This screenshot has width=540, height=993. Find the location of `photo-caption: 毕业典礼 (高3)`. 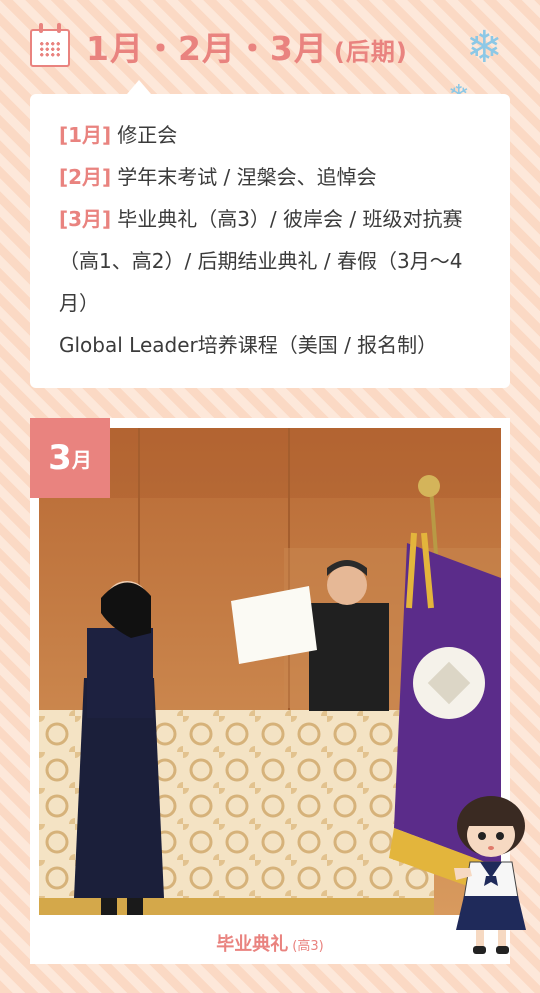

photo-caption: 毕业典礼 (高3) is located at coordinates (270, 943).